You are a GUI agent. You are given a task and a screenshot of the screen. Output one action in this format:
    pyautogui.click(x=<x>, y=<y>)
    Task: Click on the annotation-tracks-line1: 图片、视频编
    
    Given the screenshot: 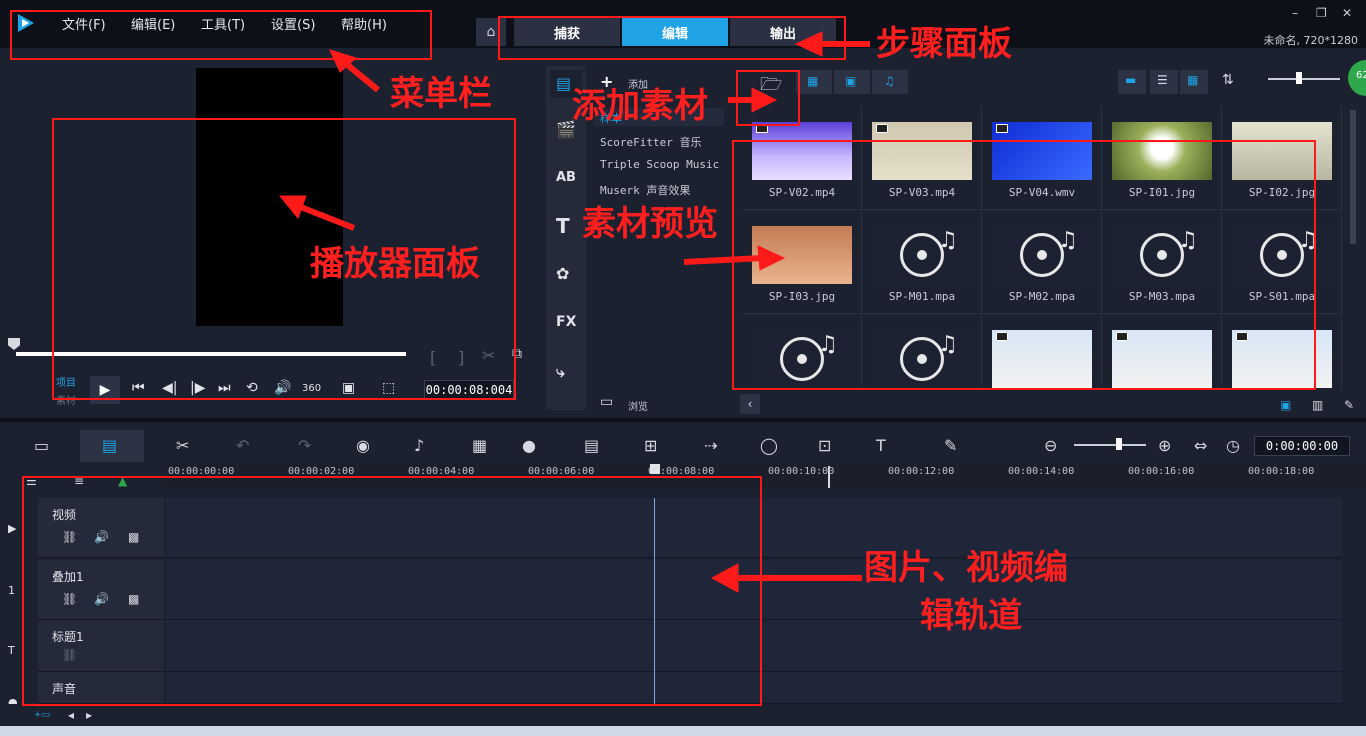 What is the action you would take?
    pyautogui.click(x=966, y=568)
    